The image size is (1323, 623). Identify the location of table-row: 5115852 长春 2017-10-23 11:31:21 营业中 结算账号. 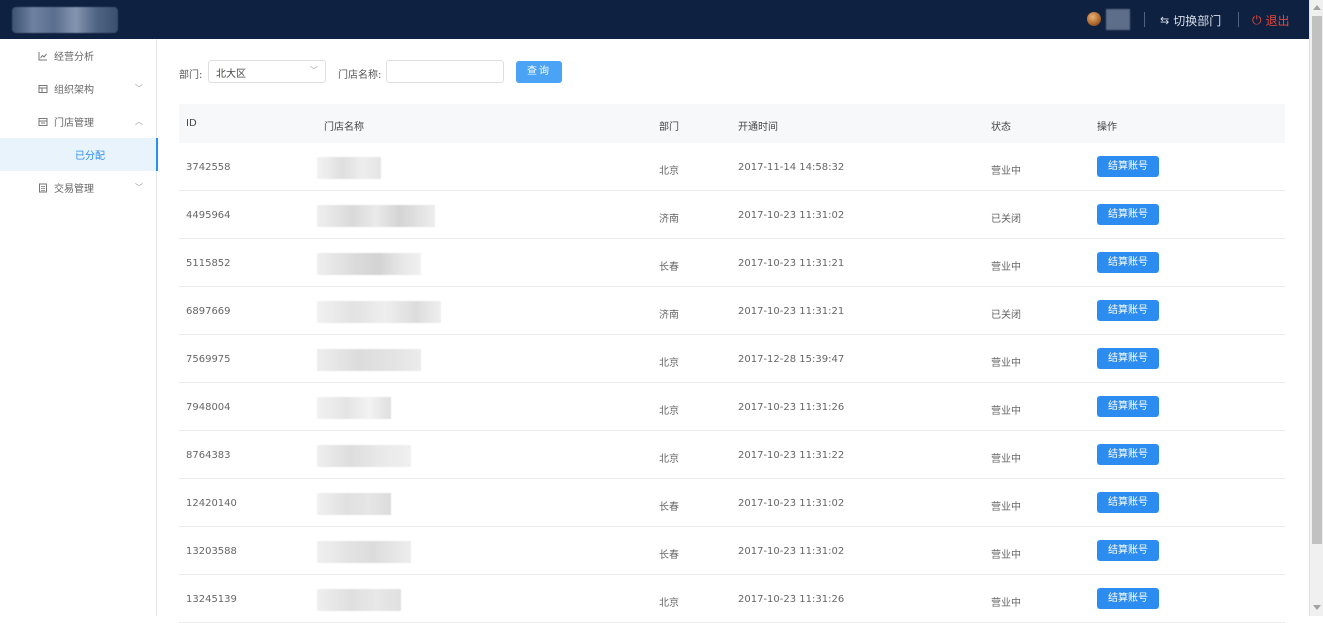
(732, 263).